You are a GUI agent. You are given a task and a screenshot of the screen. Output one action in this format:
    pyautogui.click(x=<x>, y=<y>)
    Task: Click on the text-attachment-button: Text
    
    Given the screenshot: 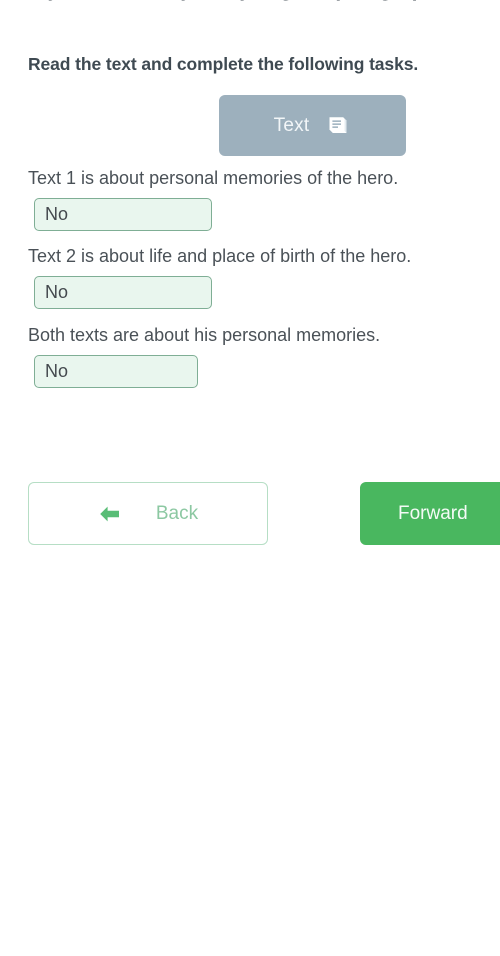 What is the action you would take?
    pyautogui.click(x=312, y=125)
    